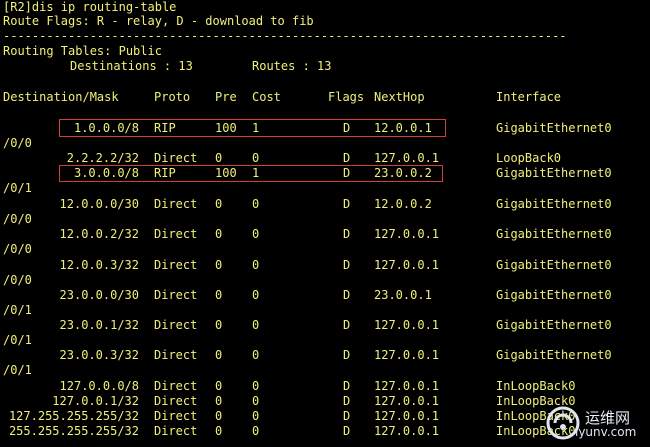 Image resolution: width=650 pixels, height=447 pixels. Describe the element at coordinates (102, 158) in the screenshot. I see `route-destination: 2.2.2.2/32` at that location.